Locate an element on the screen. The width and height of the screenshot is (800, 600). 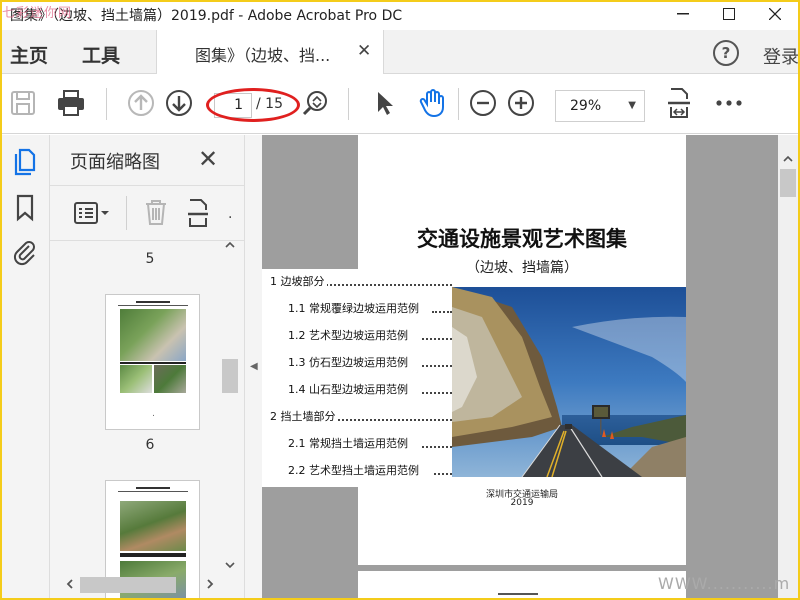
tools-menu: 工具 is located at coordinates (101, 54).